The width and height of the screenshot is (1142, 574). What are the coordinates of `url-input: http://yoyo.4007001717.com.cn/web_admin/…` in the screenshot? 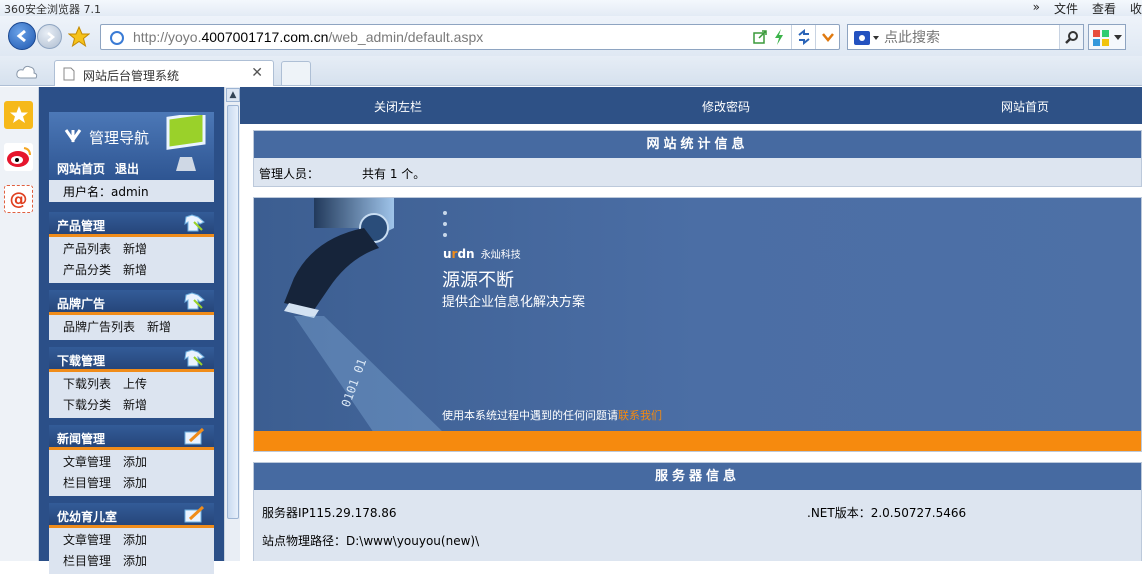 It's located at (470, 37).